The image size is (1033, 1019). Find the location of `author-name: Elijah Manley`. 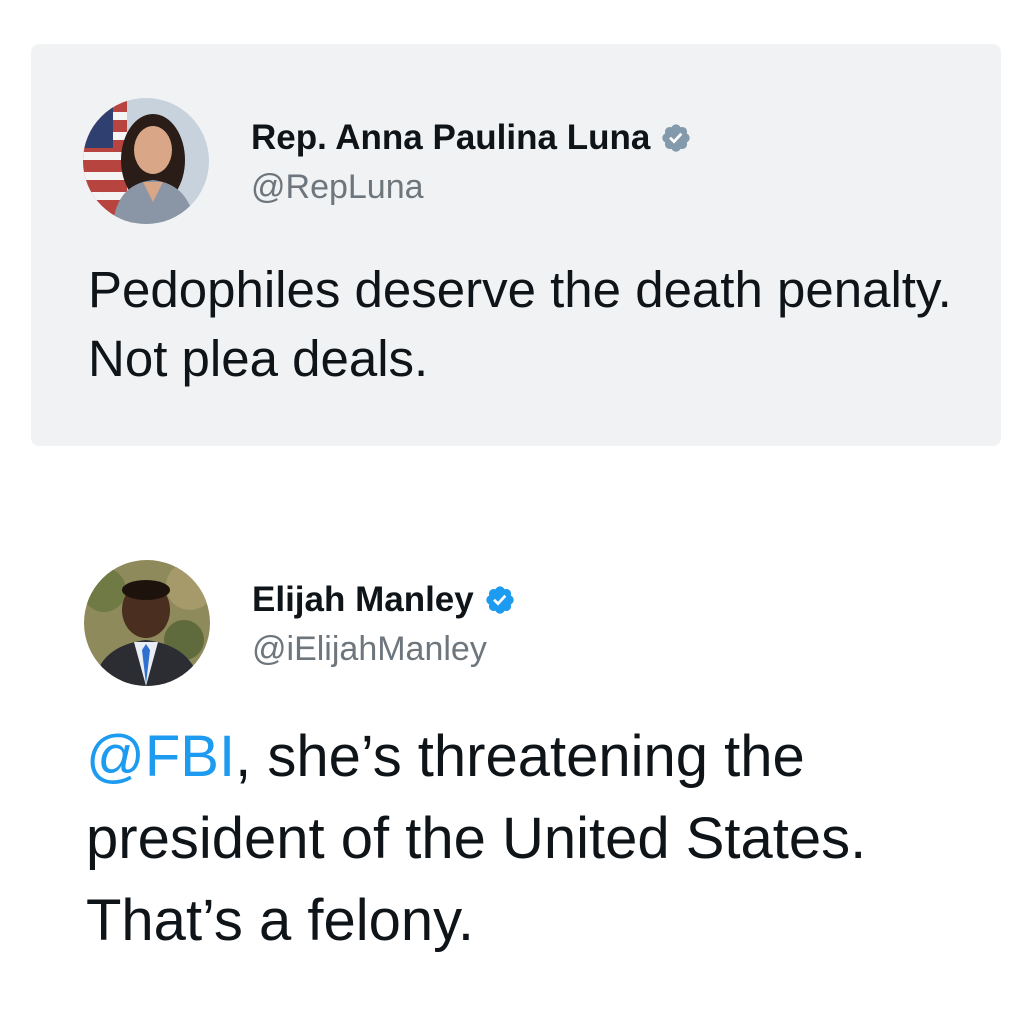

author-name: Elijah Manley is located at coordinates (363, 600).